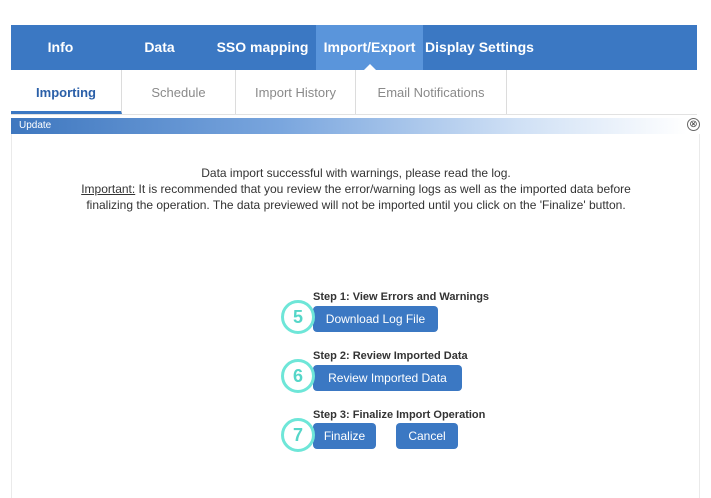  Describe the element at coordinates (401, 297) in the screenshot. I see `step-1-label: Step 1: View Errors and Warnings` at that location.